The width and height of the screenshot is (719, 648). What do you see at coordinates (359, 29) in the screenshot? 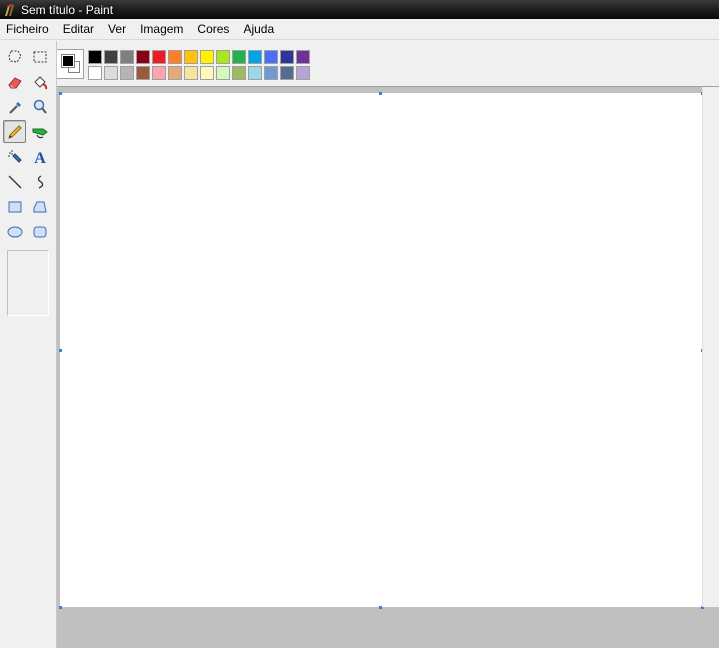
I see `menu-bar: Ficheiro Editar Ver Imagem Cores Ajuda` at bounding box center [359, 29].